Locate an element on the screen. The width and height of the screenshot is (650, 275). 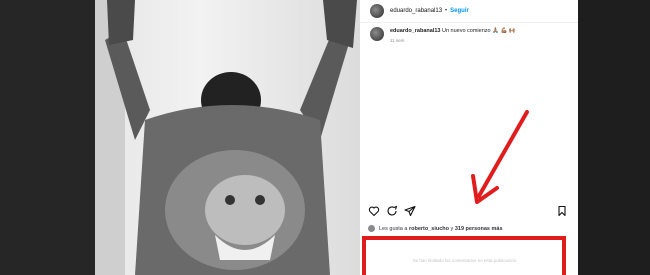
liker-username: roberto_siucho is located at coordinates (429, 229).